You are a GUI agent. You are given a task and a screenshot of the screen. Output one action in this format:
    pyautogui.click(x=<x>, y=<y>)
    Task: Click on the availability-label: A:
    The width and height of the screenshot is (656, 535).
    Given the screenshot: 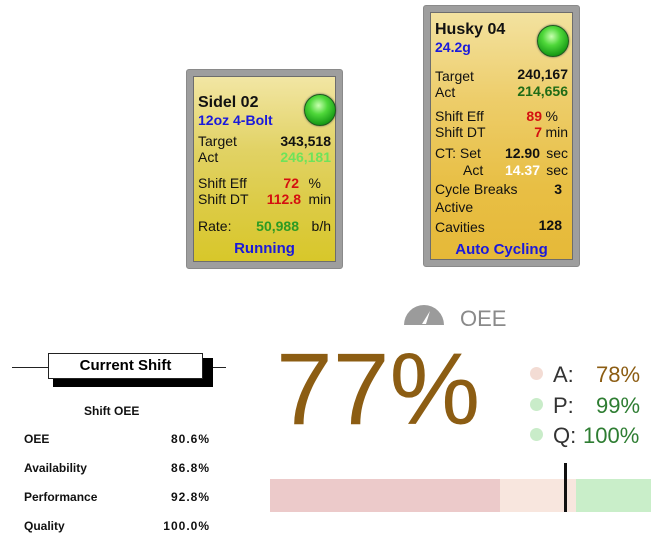 What is the action you would take?
    pyautogui.click(x=563, y=374)
    